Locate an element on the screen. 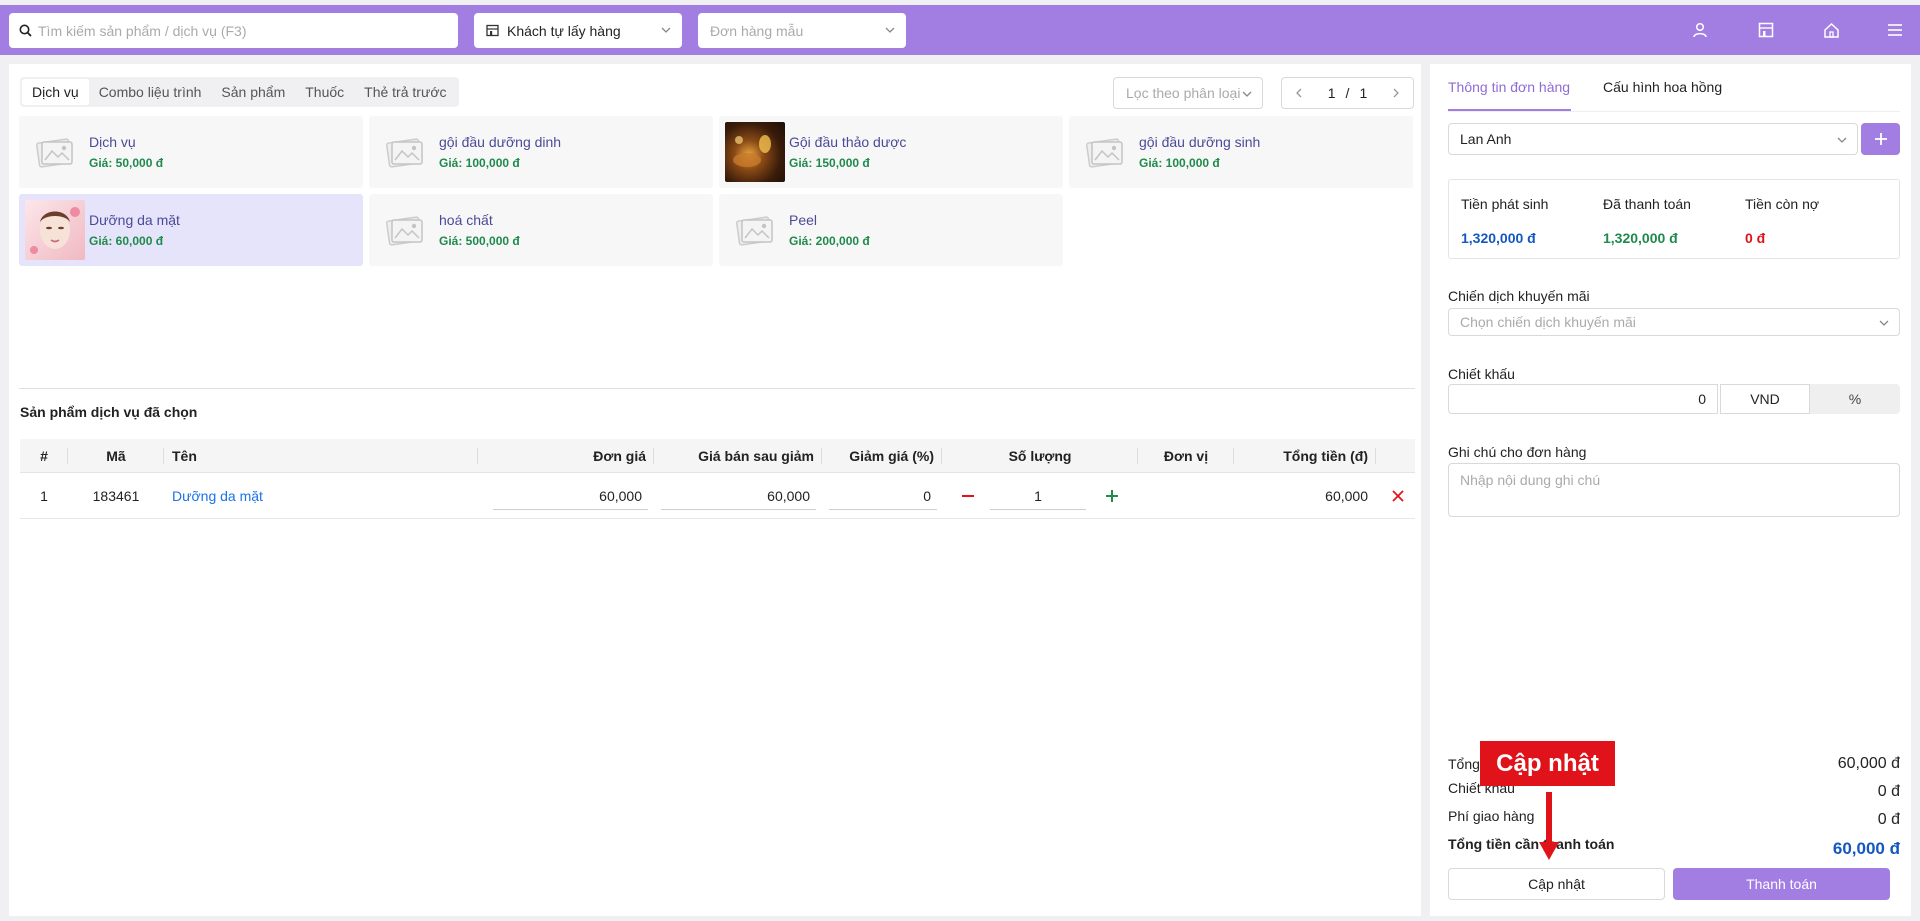 The image size is (1920, 921). annotation-callout: Cập nhật is located at coordinates (1547, 763).